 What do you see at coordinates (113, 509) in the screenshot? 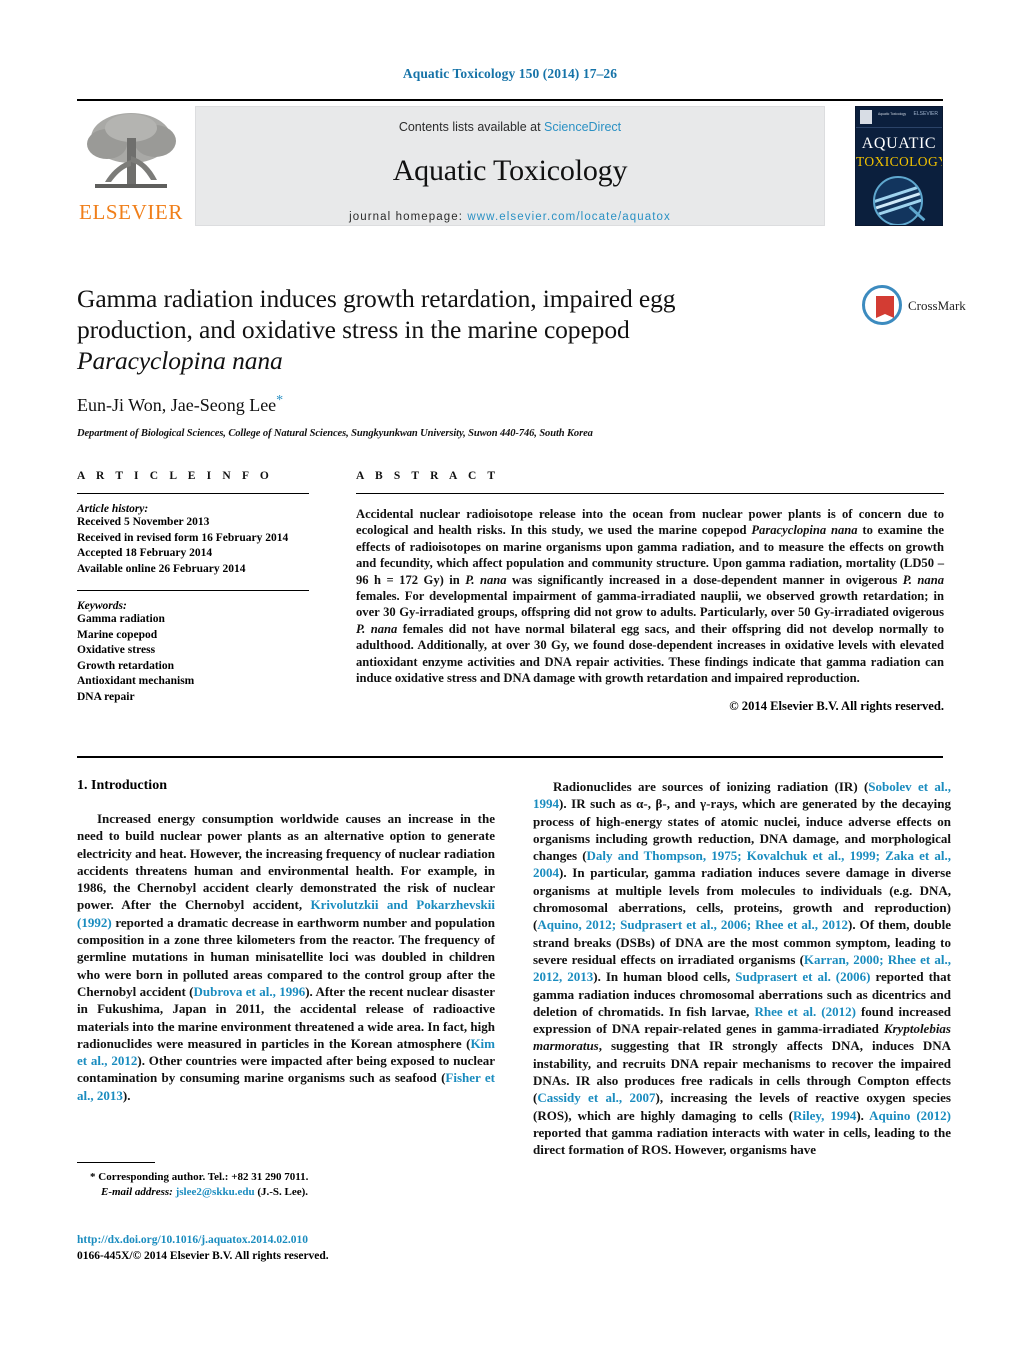
I see `article-history-label: Article history:` at bounding box center [113, 509].